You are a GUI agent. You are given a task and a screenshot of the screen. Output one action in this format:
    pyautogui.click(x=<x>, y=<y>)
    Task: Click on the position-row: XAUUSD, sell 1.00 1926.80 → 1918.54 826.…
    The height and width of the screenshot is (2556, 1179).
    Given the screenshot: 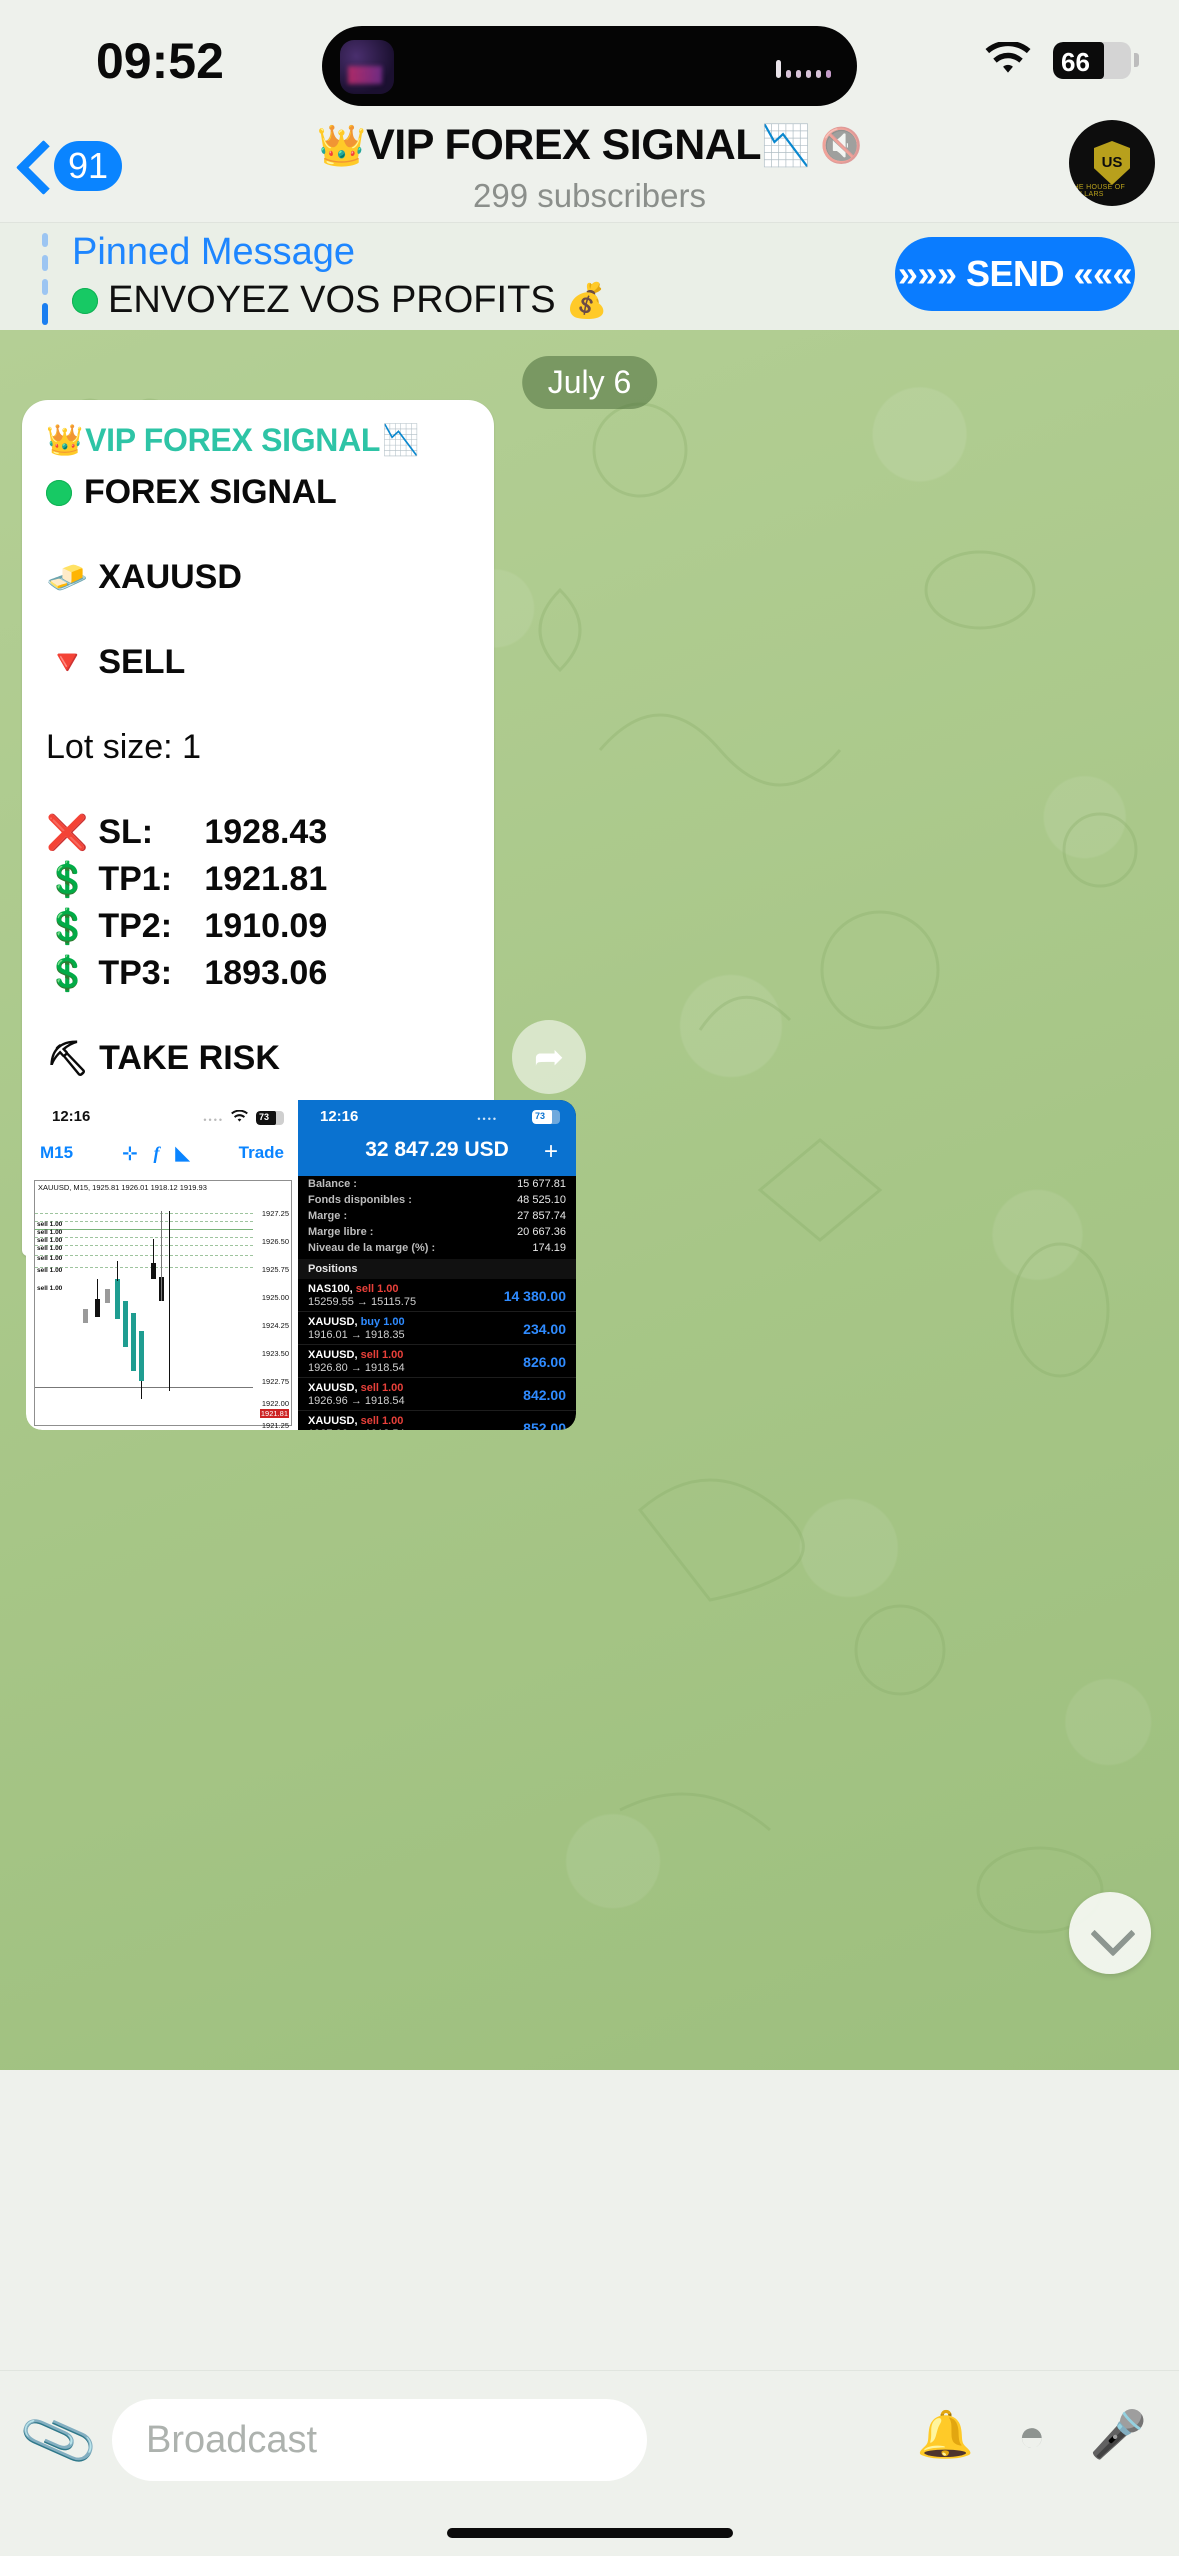 What is the action you would take?
    pyautogui.click(x=437, y=1361)
    